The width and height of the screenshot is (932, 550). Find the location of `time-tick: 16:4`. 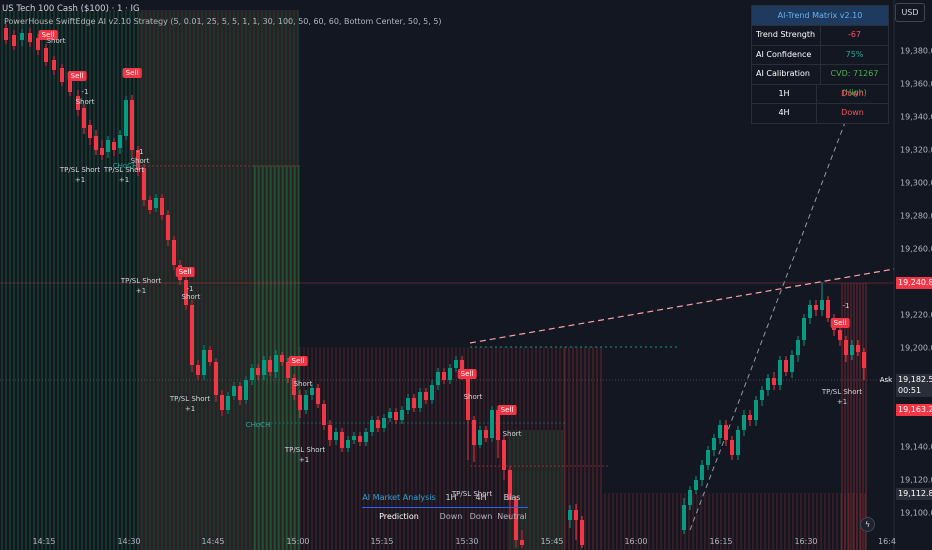

time-tick: 16:4 is located at coordinates (887, 541).